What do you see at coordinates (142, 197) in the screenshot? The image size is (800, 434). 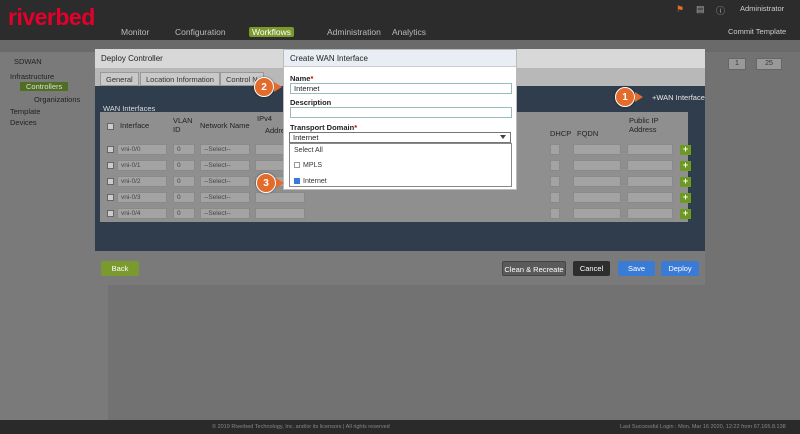 I see `interface-cell: vni-0/3` at bounding box center [142, 197].